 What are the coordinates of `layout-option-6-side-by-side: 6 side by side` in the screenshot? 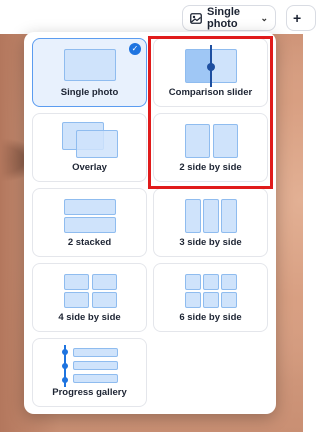 It's located at (210, 297).